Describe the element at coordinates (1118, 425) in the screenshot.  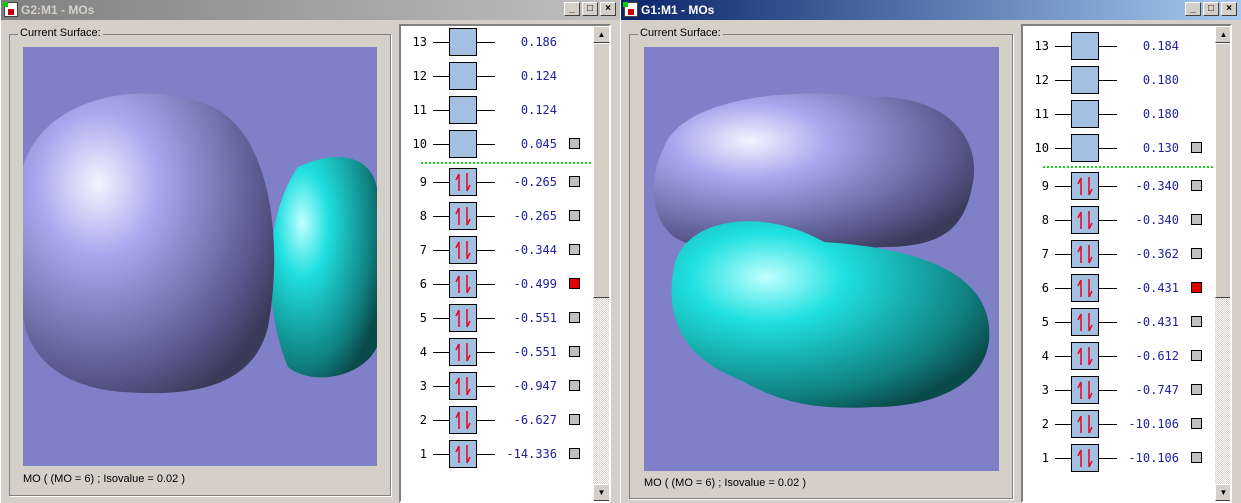
I see `orbital-row: 2 -10.106` at that location.